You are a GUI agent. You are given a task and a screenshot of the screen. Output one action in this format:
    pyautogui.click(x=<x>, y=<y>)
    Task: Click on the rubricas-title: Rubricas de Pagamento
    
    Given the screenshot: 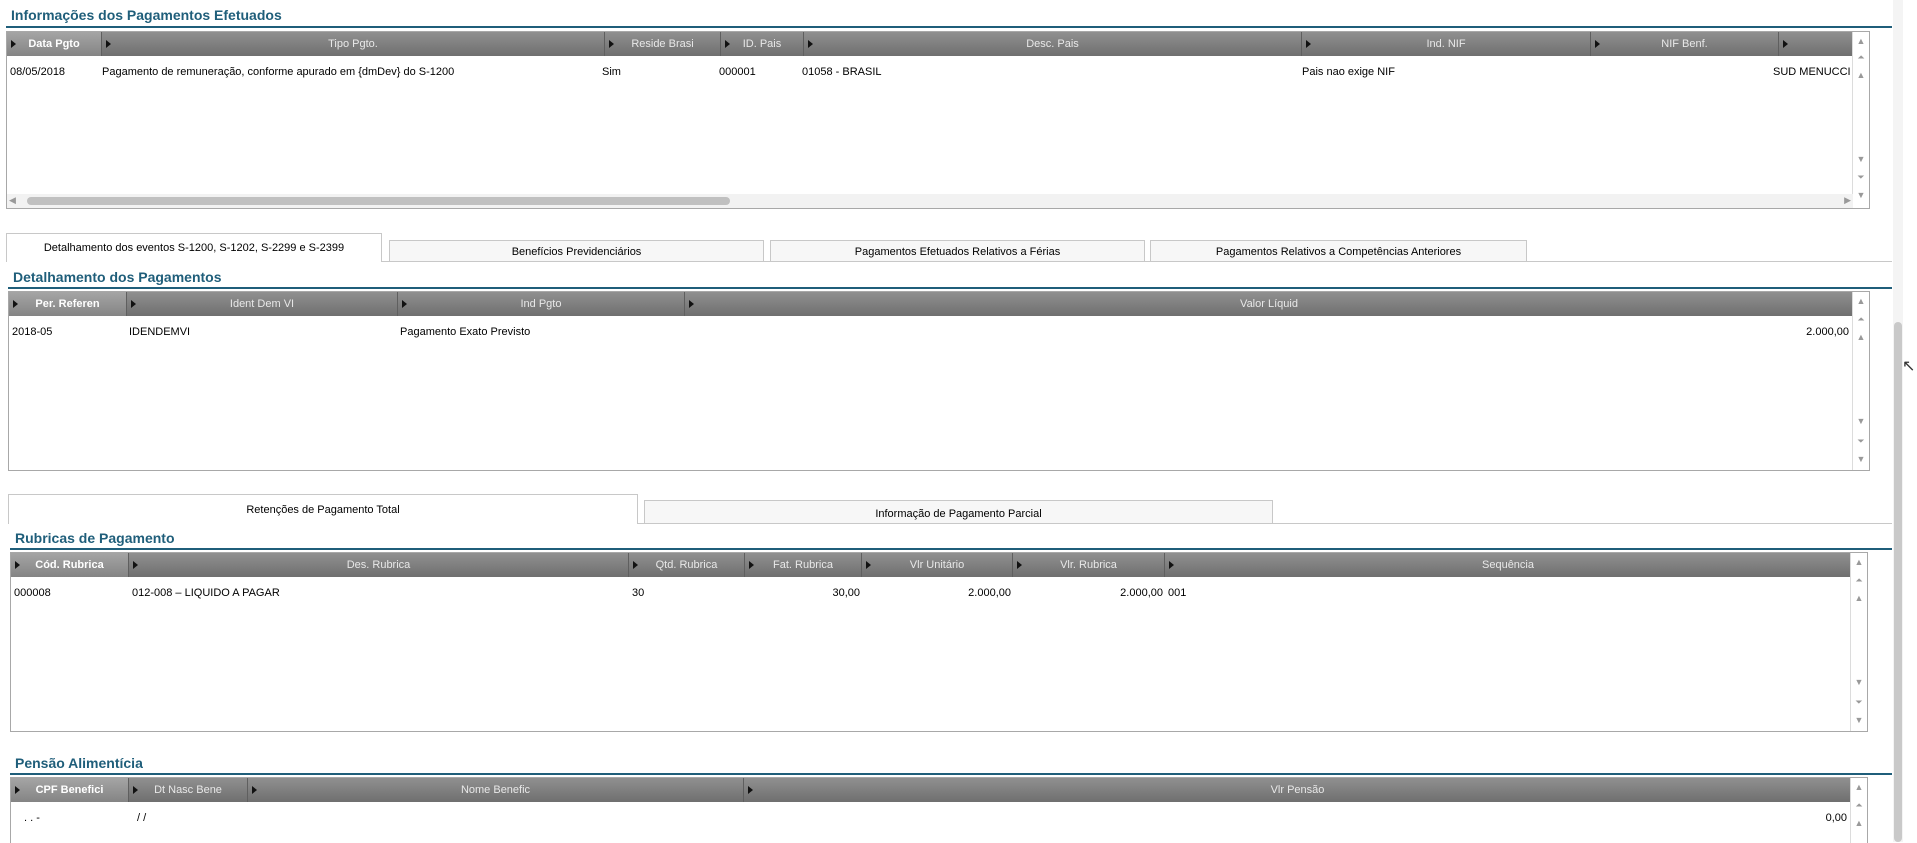 What is the action you would take?
    pyautogui.click(x=95, y=538)
    